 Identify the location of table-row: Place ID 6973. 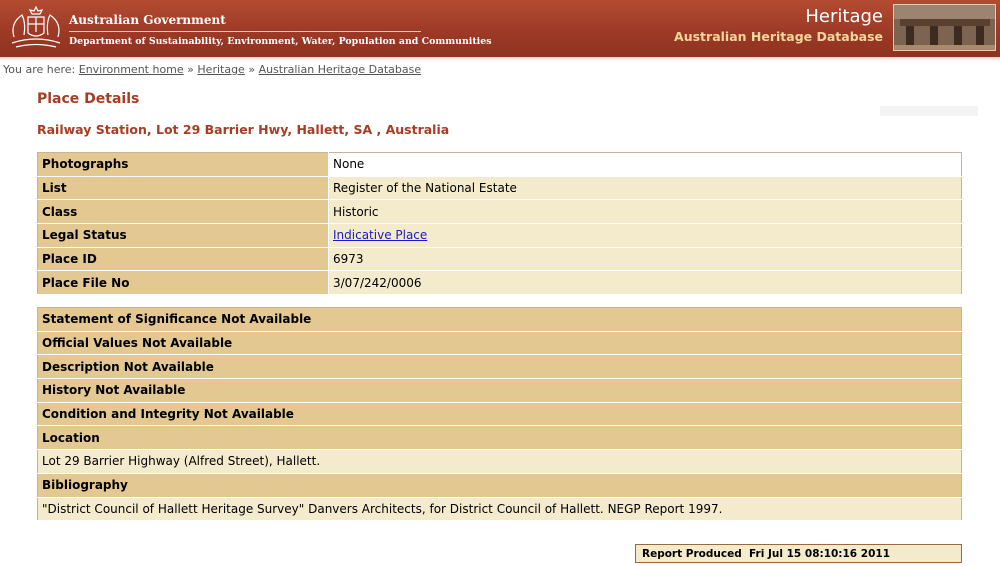
(499, 259).